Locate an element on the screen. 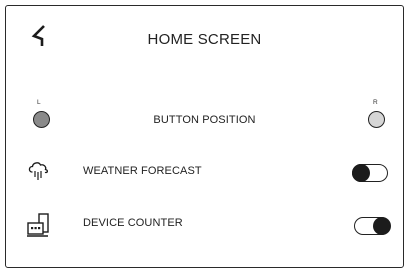  device-counter-icon is located at coordinates (40, 227).